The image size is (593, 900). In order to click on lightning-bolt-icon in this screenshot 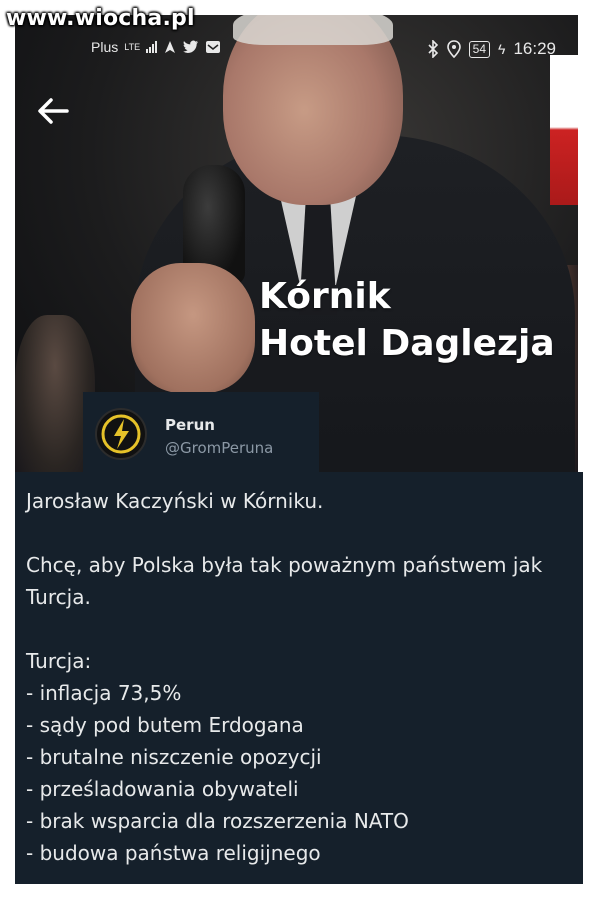, I will do `click(121, 434)`.